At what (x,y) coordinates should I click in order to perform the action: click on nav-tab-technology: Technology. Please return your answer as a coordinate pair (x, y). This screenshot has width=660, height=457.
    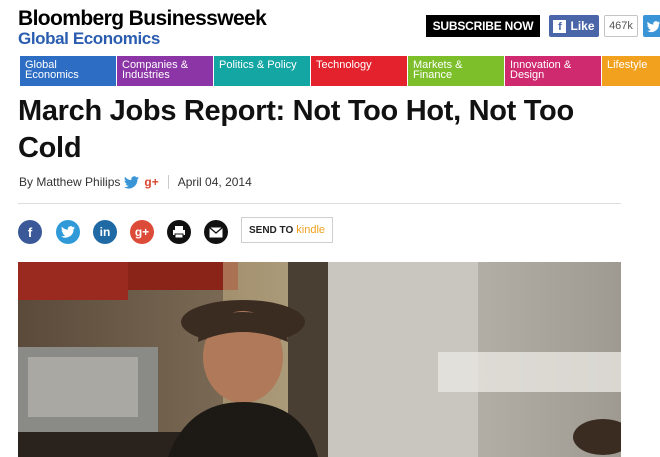
    Looking at the image, I should click on (359, 71).